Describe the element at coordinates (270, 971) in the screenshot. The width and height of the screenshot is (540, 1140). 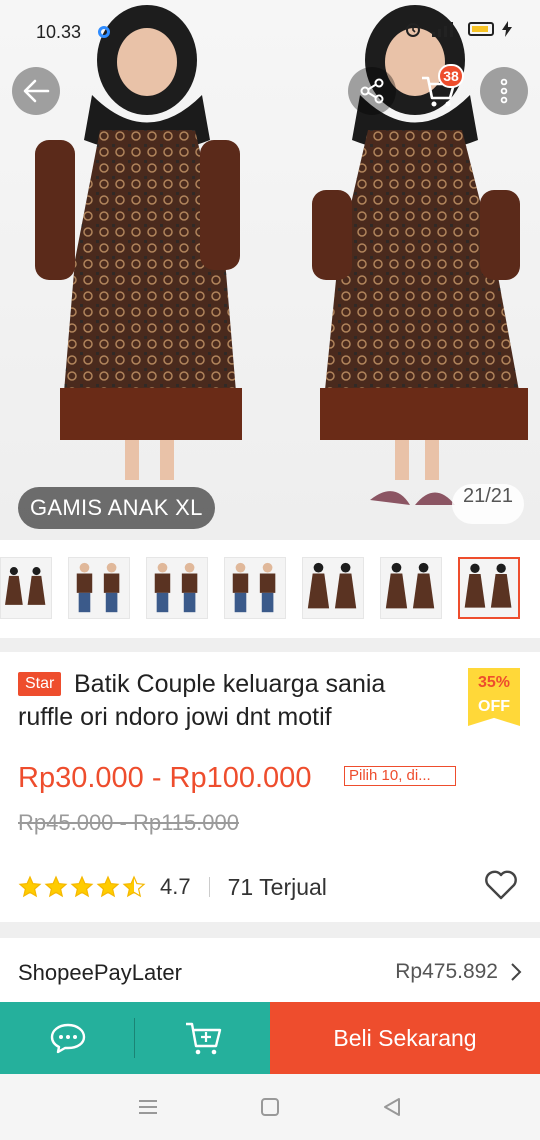
I see `paylater-row: ShopeePayLater Rp475.892` at that location.